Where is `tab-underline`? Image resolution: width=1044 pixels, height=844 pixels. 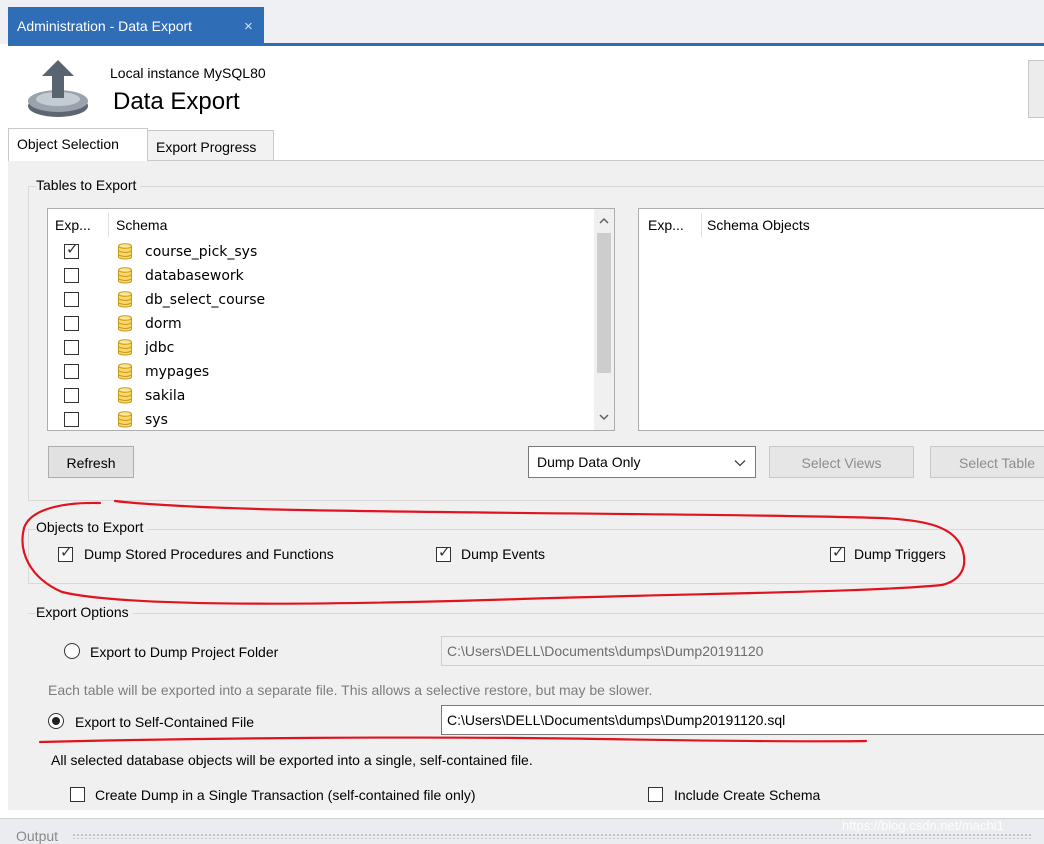
tab-underline is located at coordinates (526, 44).